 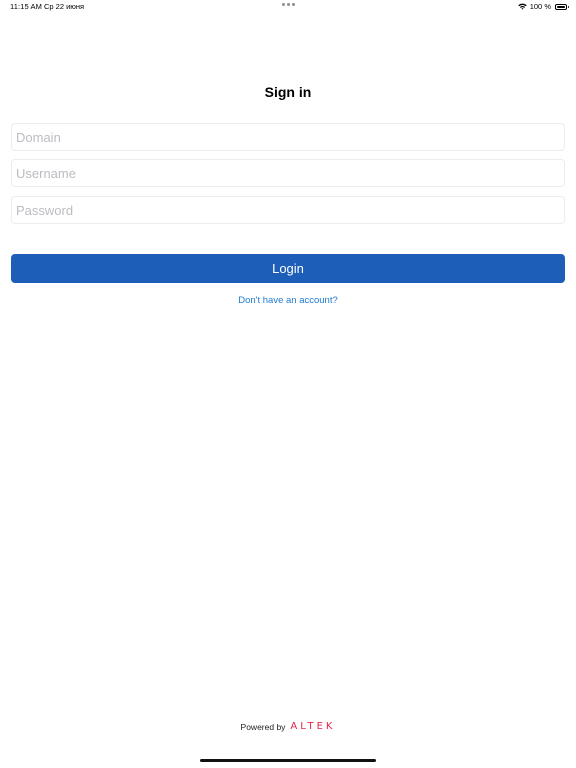 I want to click on battery-percentage: 100 %, so click(x=540, y=6).